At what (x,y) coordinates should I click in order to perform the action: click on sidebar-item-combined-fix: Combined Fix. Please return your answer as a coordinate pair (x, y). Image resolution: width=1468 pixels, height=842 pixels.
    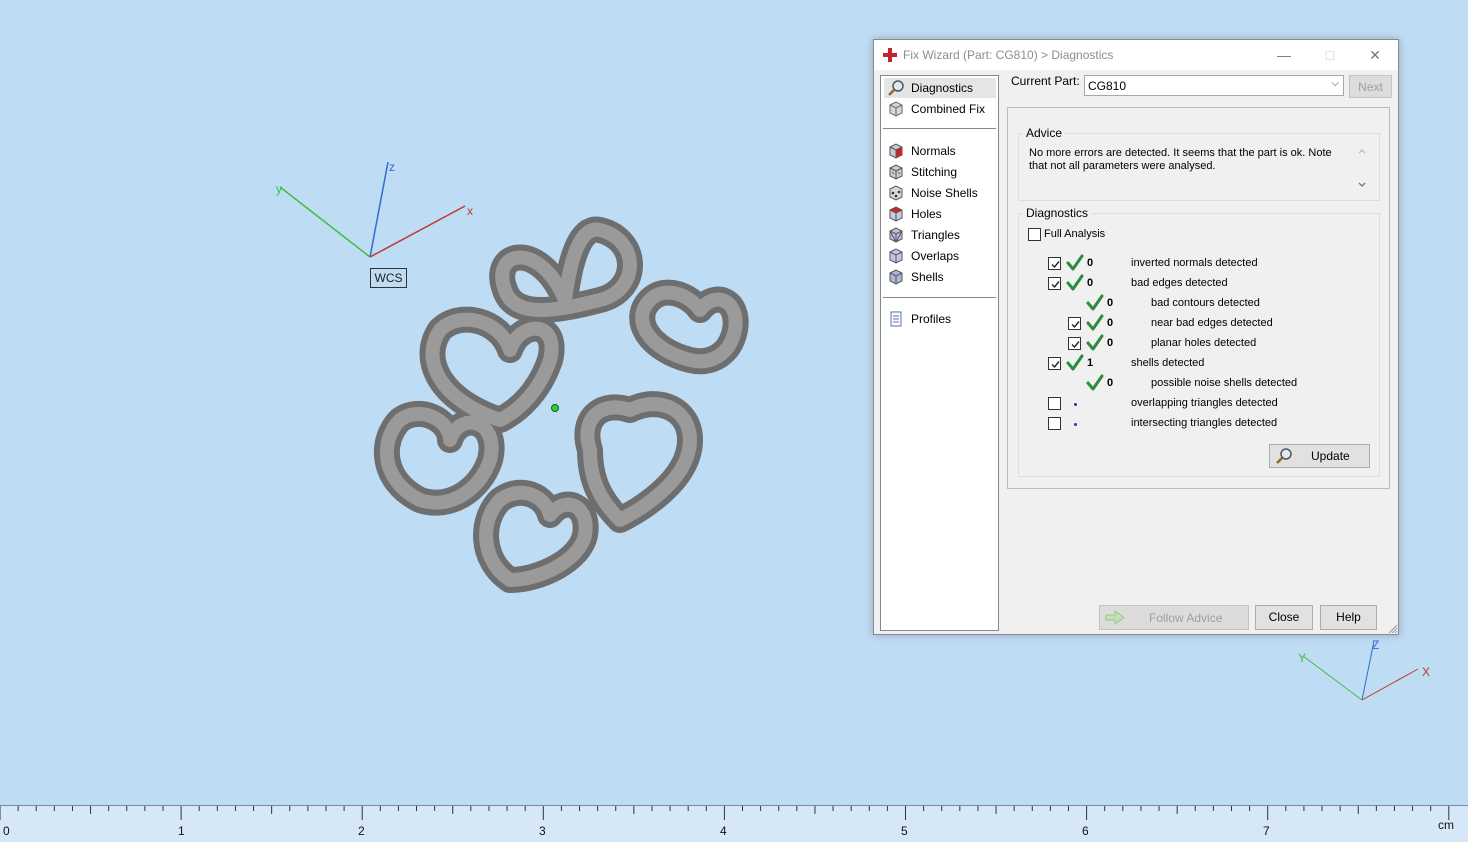
    Looking at the image, I should click on (940, 109).